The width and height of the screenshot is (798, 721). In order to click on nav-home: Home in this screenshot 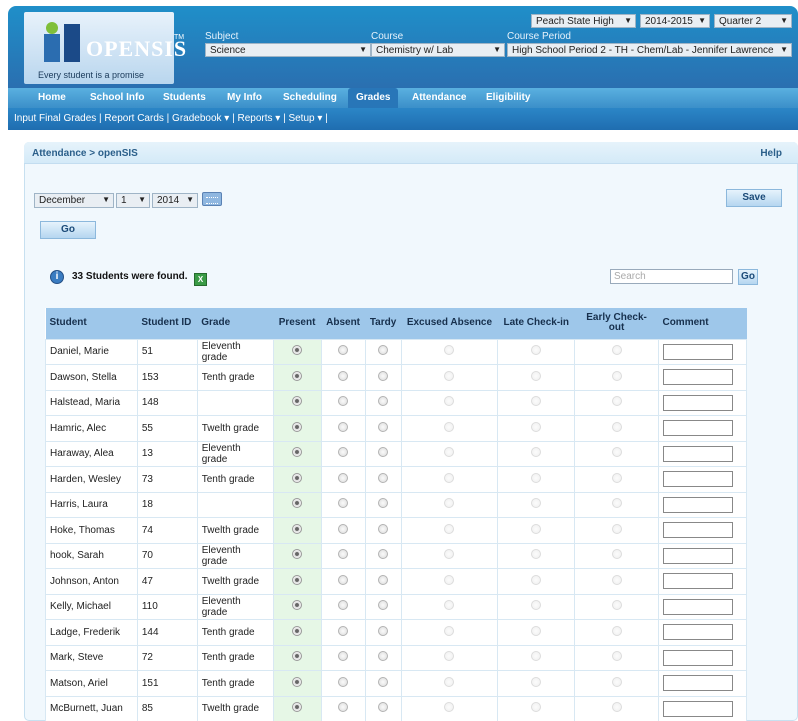, I will do `click(52, 97)`.